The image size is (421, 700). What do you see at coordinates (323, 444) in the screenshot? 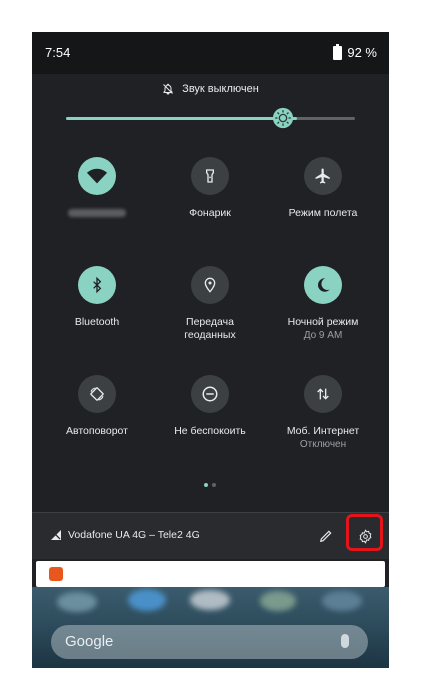
I see `tile-sublabel: Отключен` at bounding box center [323, 444].